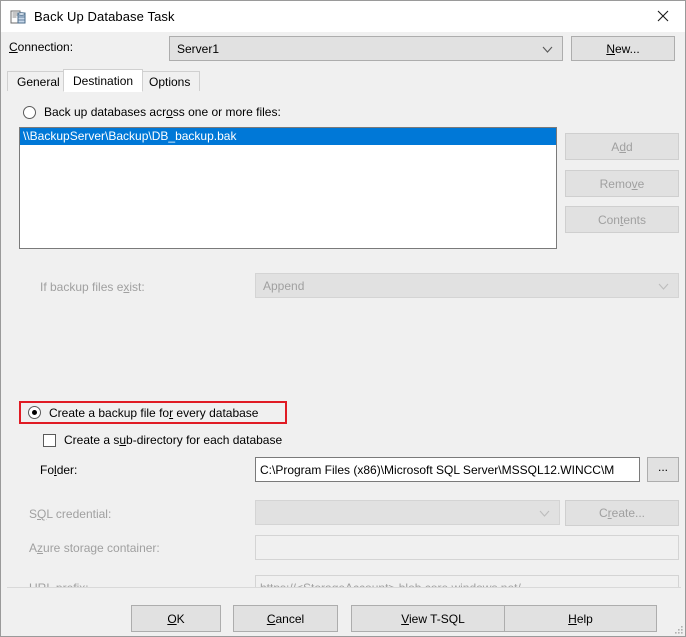  I want to click on checkbox-icon-unchecked, so click(49, 440).